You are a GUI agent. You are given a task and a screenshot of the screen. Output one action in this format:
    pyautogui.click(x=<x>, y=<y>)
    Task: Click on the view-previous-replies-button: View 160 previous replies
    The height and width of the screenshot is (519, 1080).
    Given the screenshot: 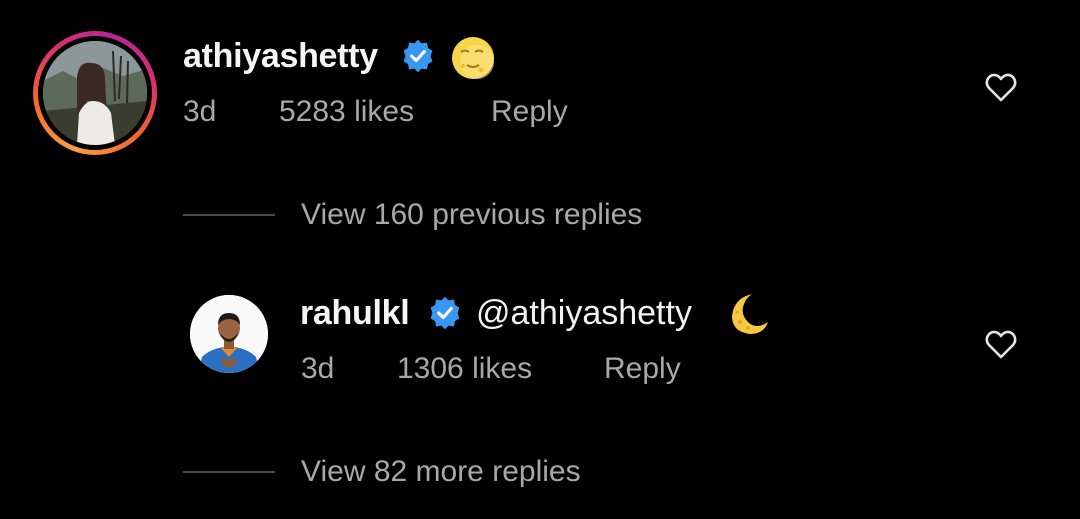 What is the action you would take?
    pyautogui.click(x=471, y=215)
    